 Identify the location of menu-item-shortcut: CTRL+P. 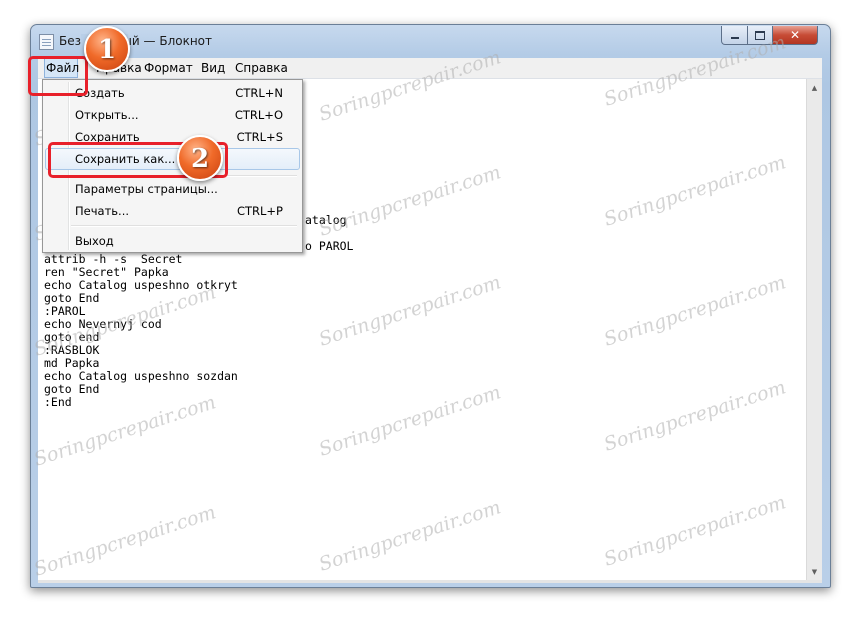
(259, 211).